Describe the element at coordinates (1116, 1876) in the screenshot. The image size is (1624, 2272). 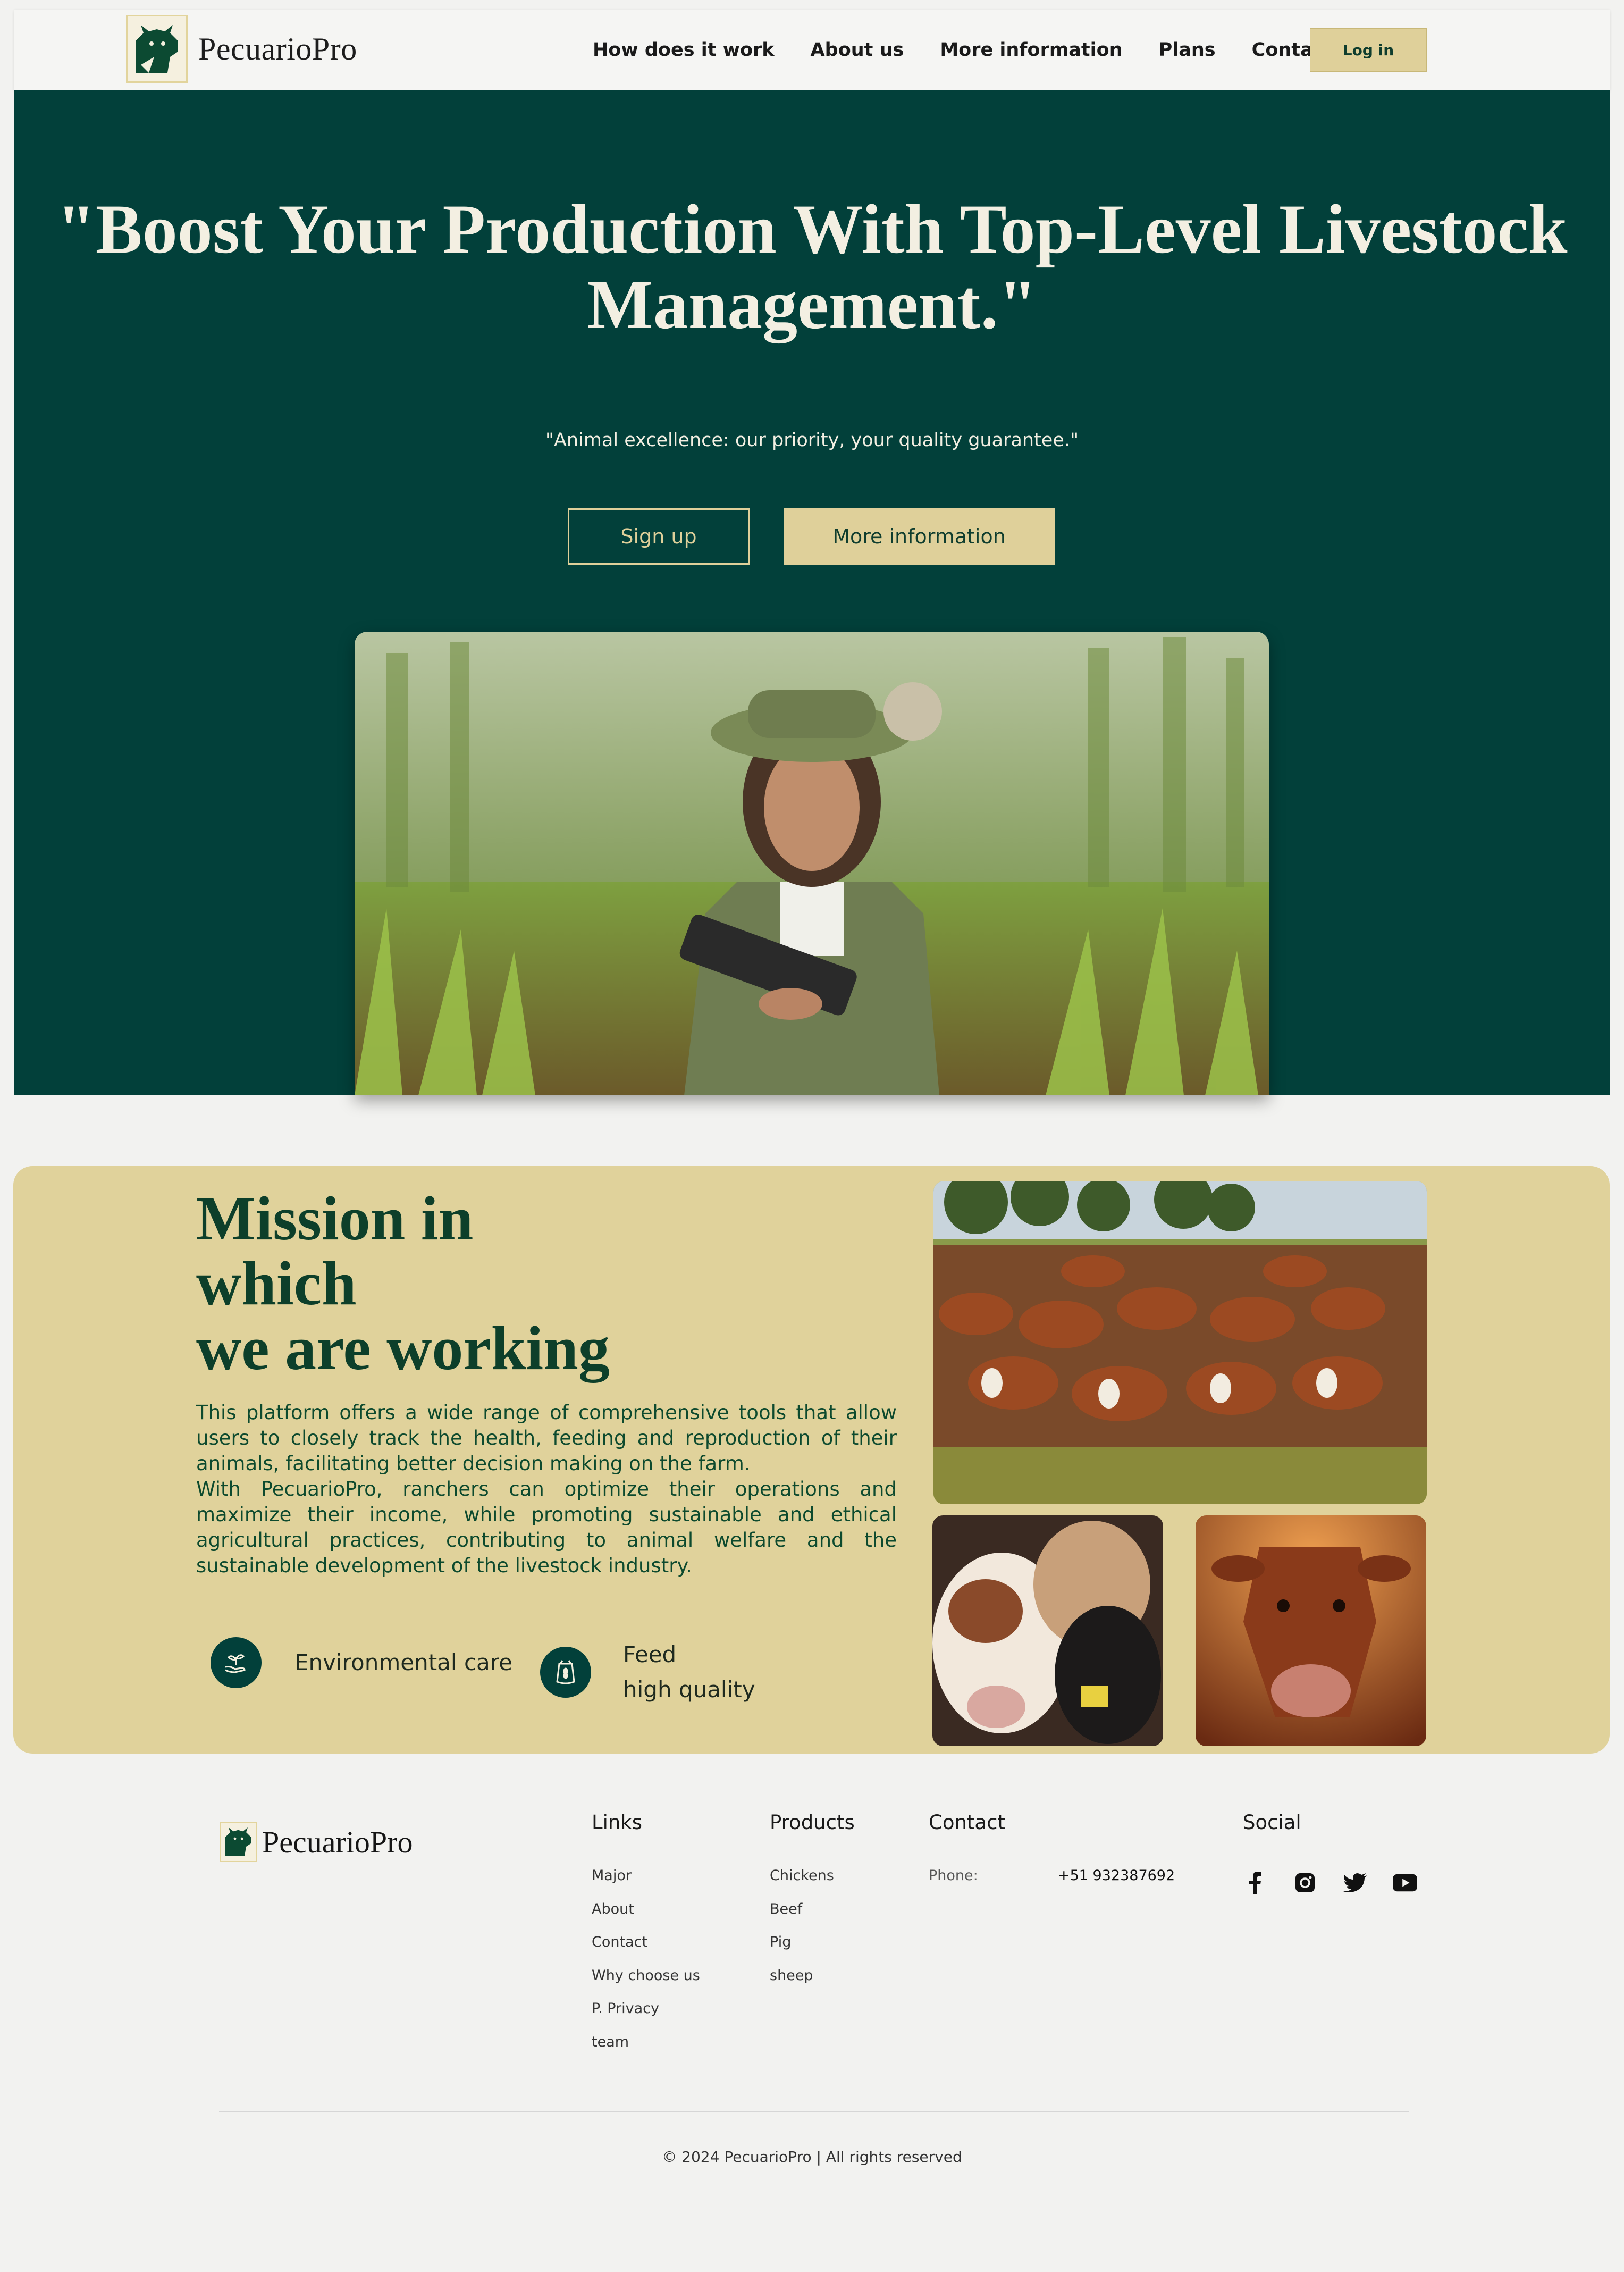
I see `phone-number: +51 932387692` at that location.